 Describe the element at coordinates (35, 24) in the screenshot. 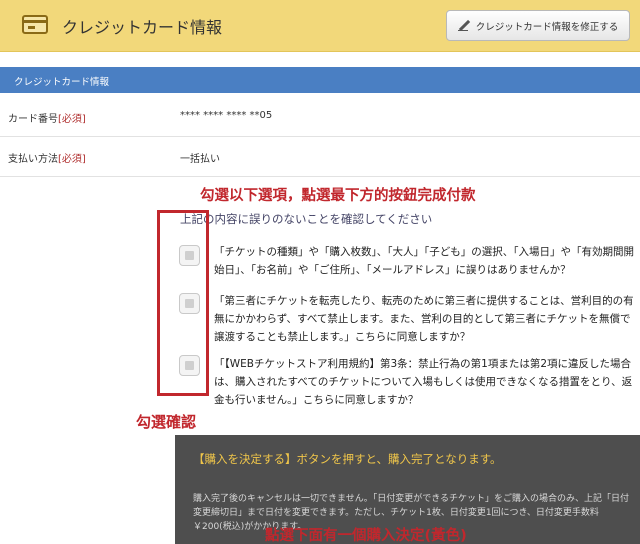

I see `credit-card-icon` at that location.